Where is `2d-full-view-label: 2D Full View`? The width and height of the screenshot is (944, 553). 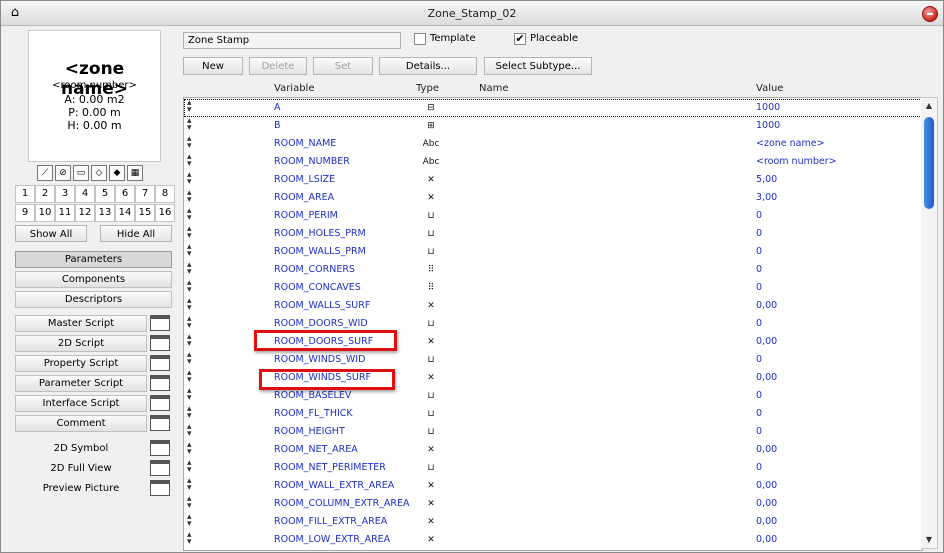 2d-full-view-label: 2D Full View is located at coordinates (81, 468).